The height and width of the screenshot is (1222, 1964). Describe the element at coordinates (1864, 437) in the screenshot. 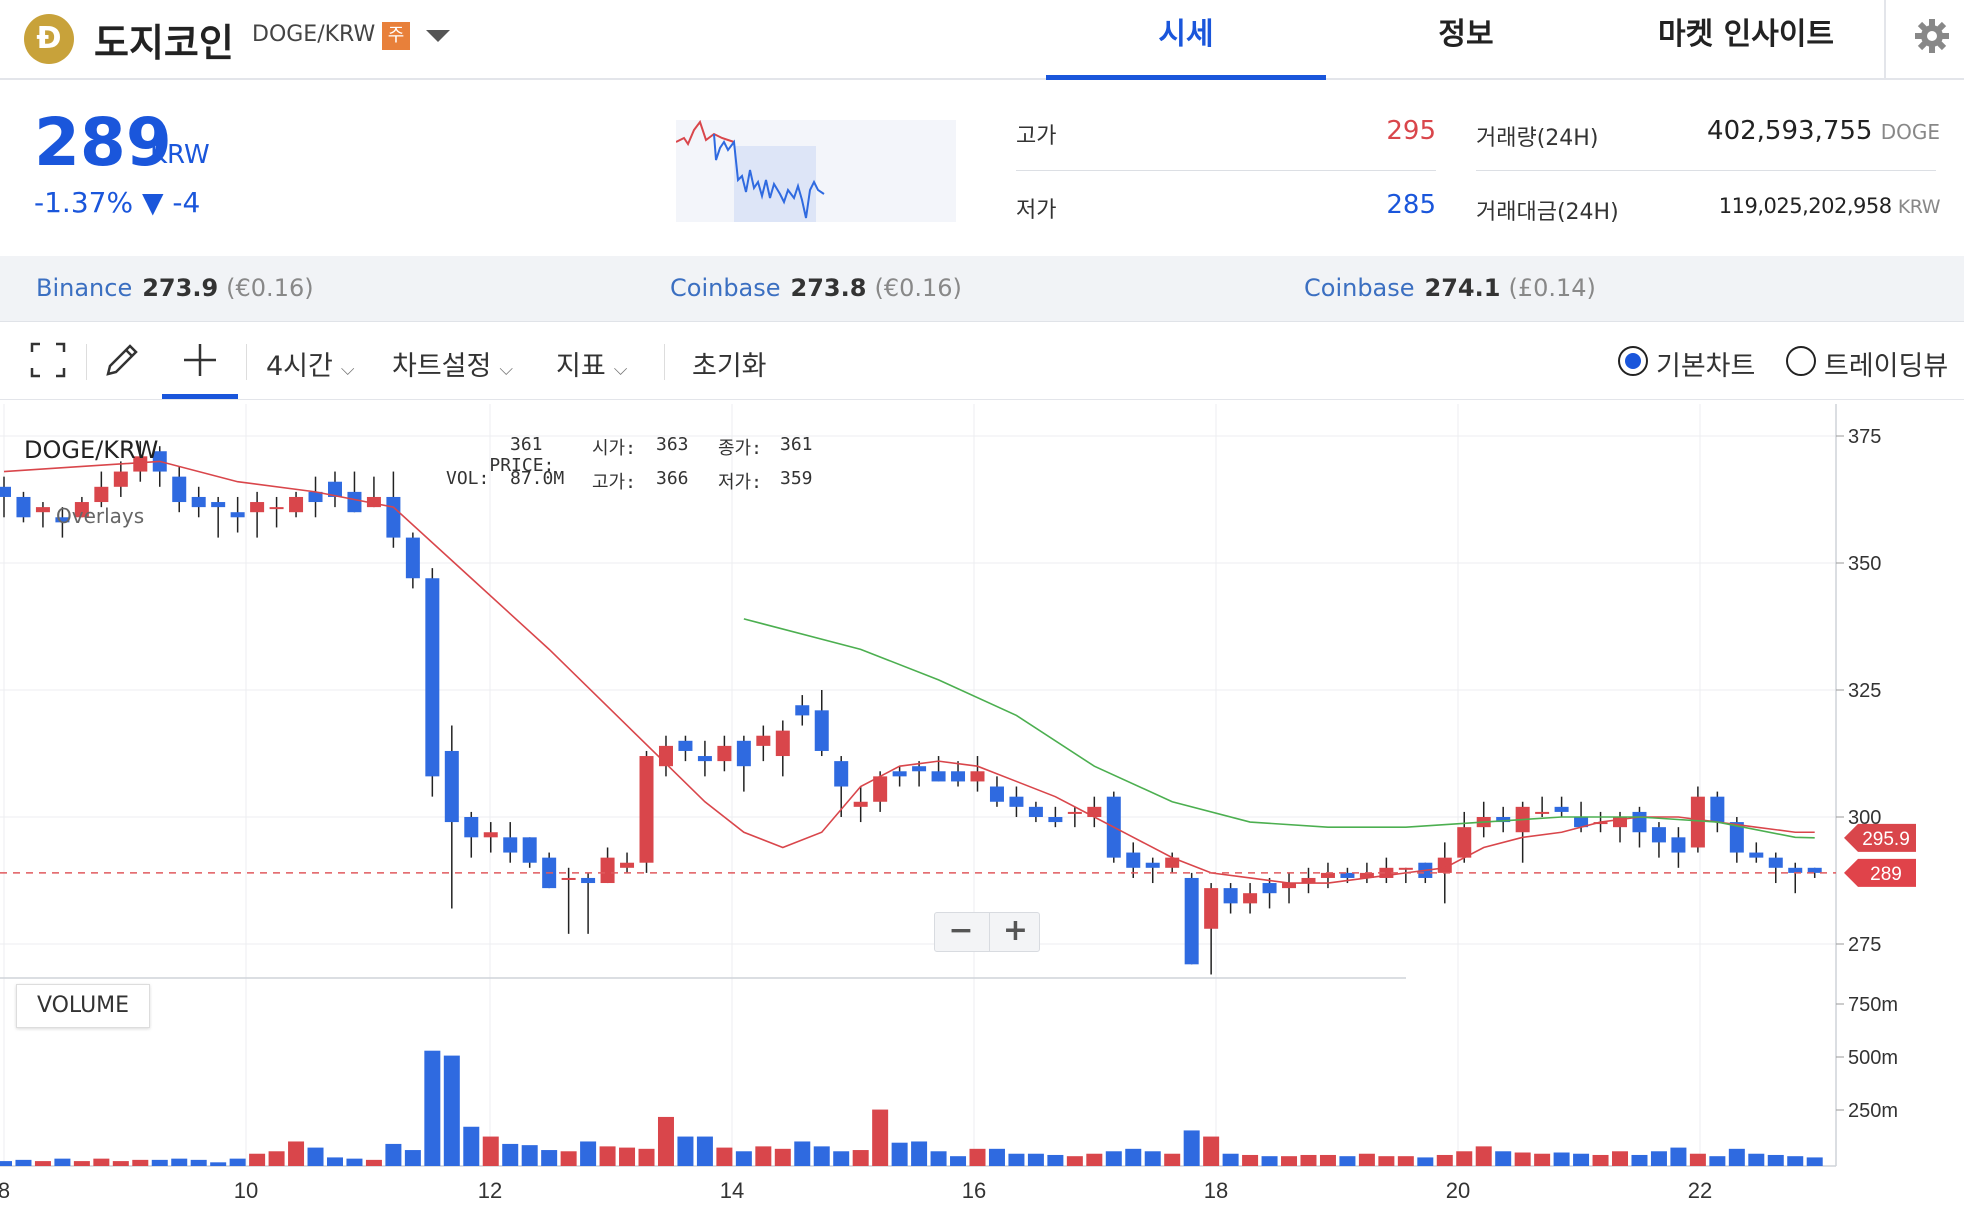

I see `y-tick-label: 375` at that location.